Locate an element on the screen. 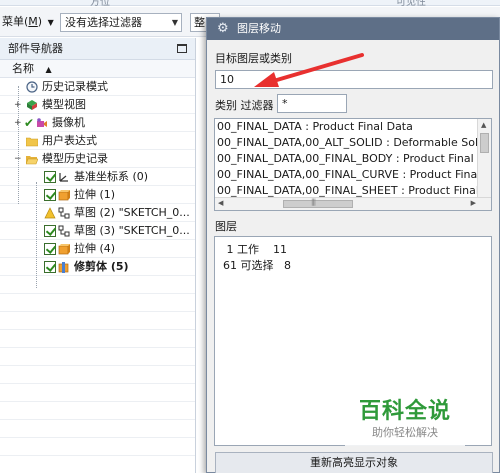 This screenshot has width=500, height=473. category-list-item: 00_FINAL_DATA : Product Final Data is located at coordinates (353, 127).